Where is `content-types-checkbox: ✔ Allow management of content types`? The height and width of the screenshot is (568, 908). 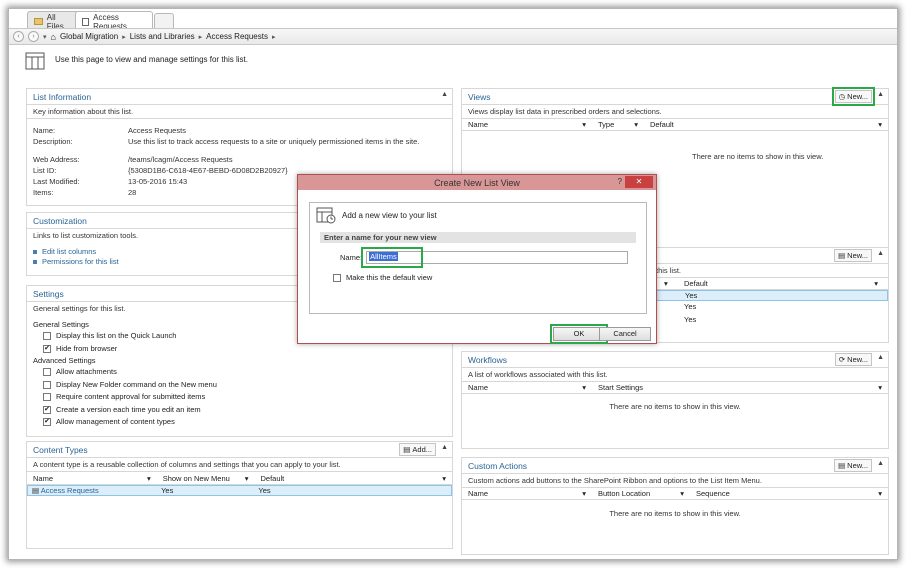 content-types-checkbox: ✔ Allow management of content types is located at coordinates (239, 422).